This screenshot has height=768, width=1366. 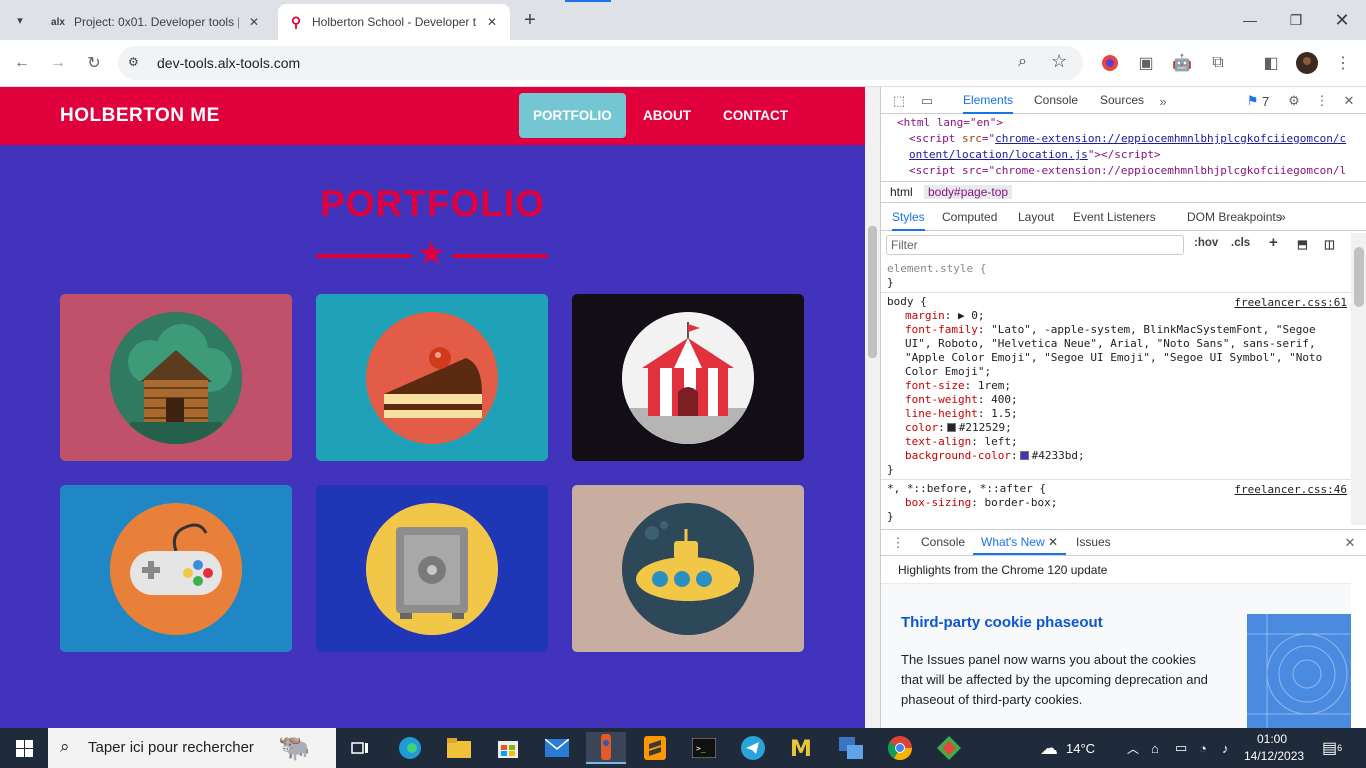 I want to click on extension-robot-icon: 🤖, so click(x=1182, y=63).